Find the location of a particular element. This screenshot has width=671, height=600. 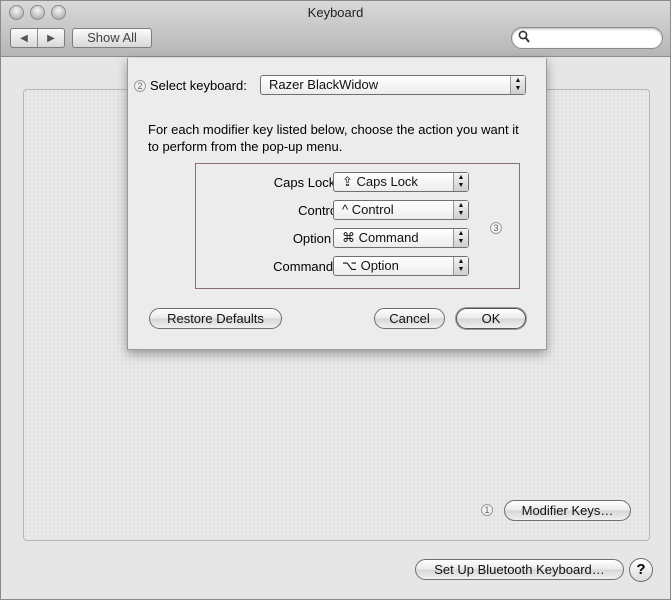

back-arrow-icon: ◀ is located at coordinates (24, 38).